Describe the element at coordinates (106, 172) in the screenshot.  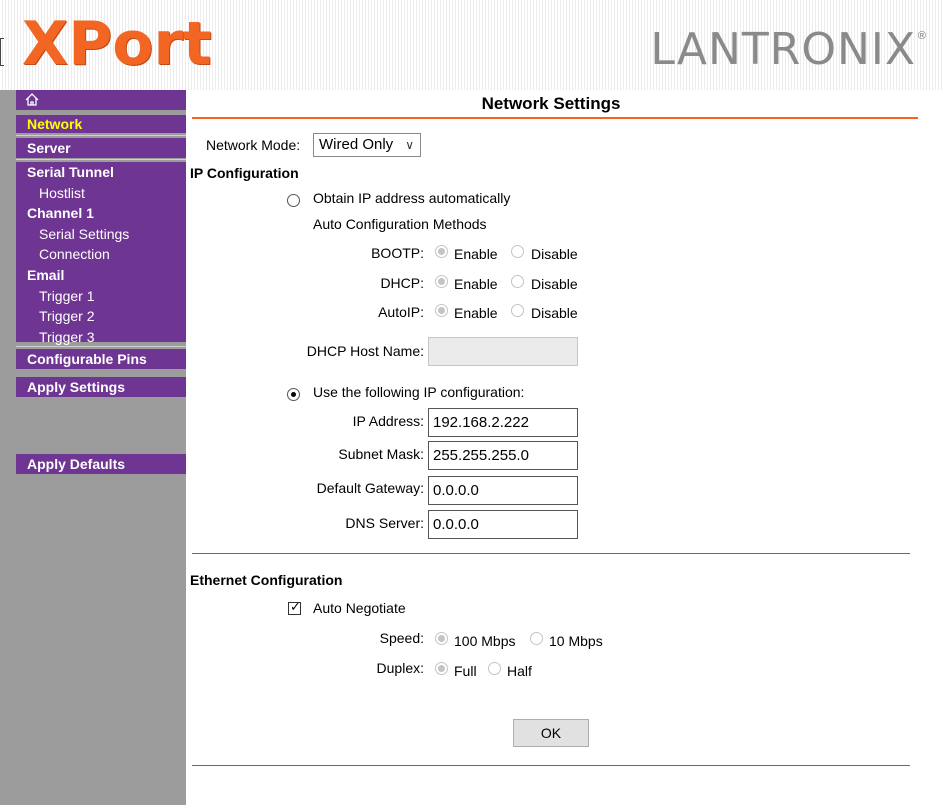
I see `sidebar-item-serial-tunnel: Serial Tunnel` at that location.